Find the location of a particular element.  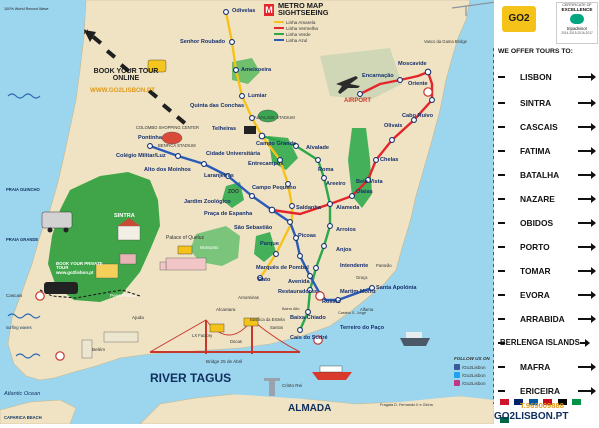

facebook-link: /Go2Lisbon is located at coordinates (474, 368).